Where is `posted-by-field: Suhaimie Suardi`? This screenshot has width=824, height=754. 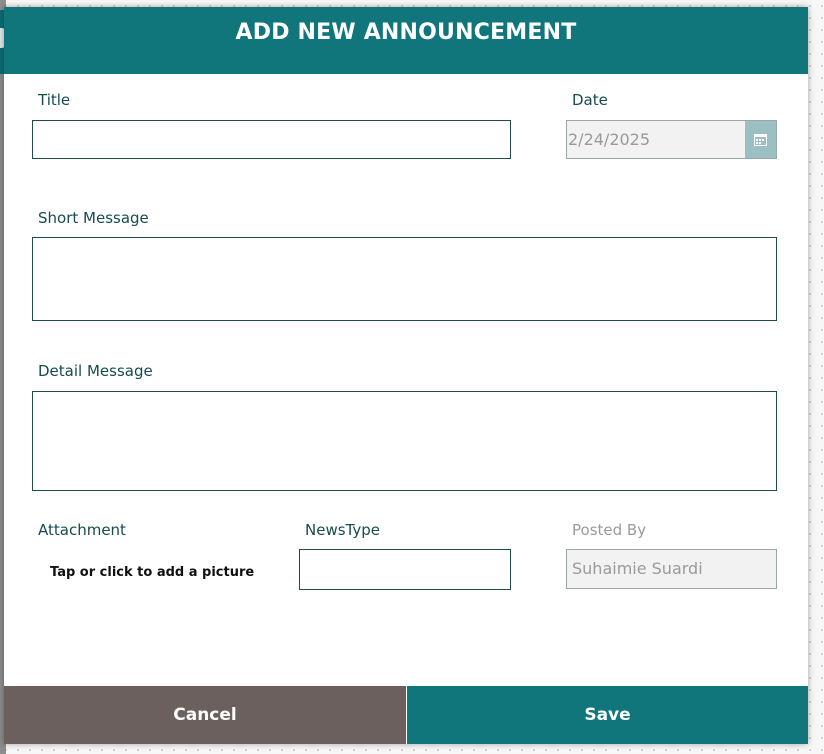 posted-by-field: Suhaimie Suardi is located at coordinates (671, 569).